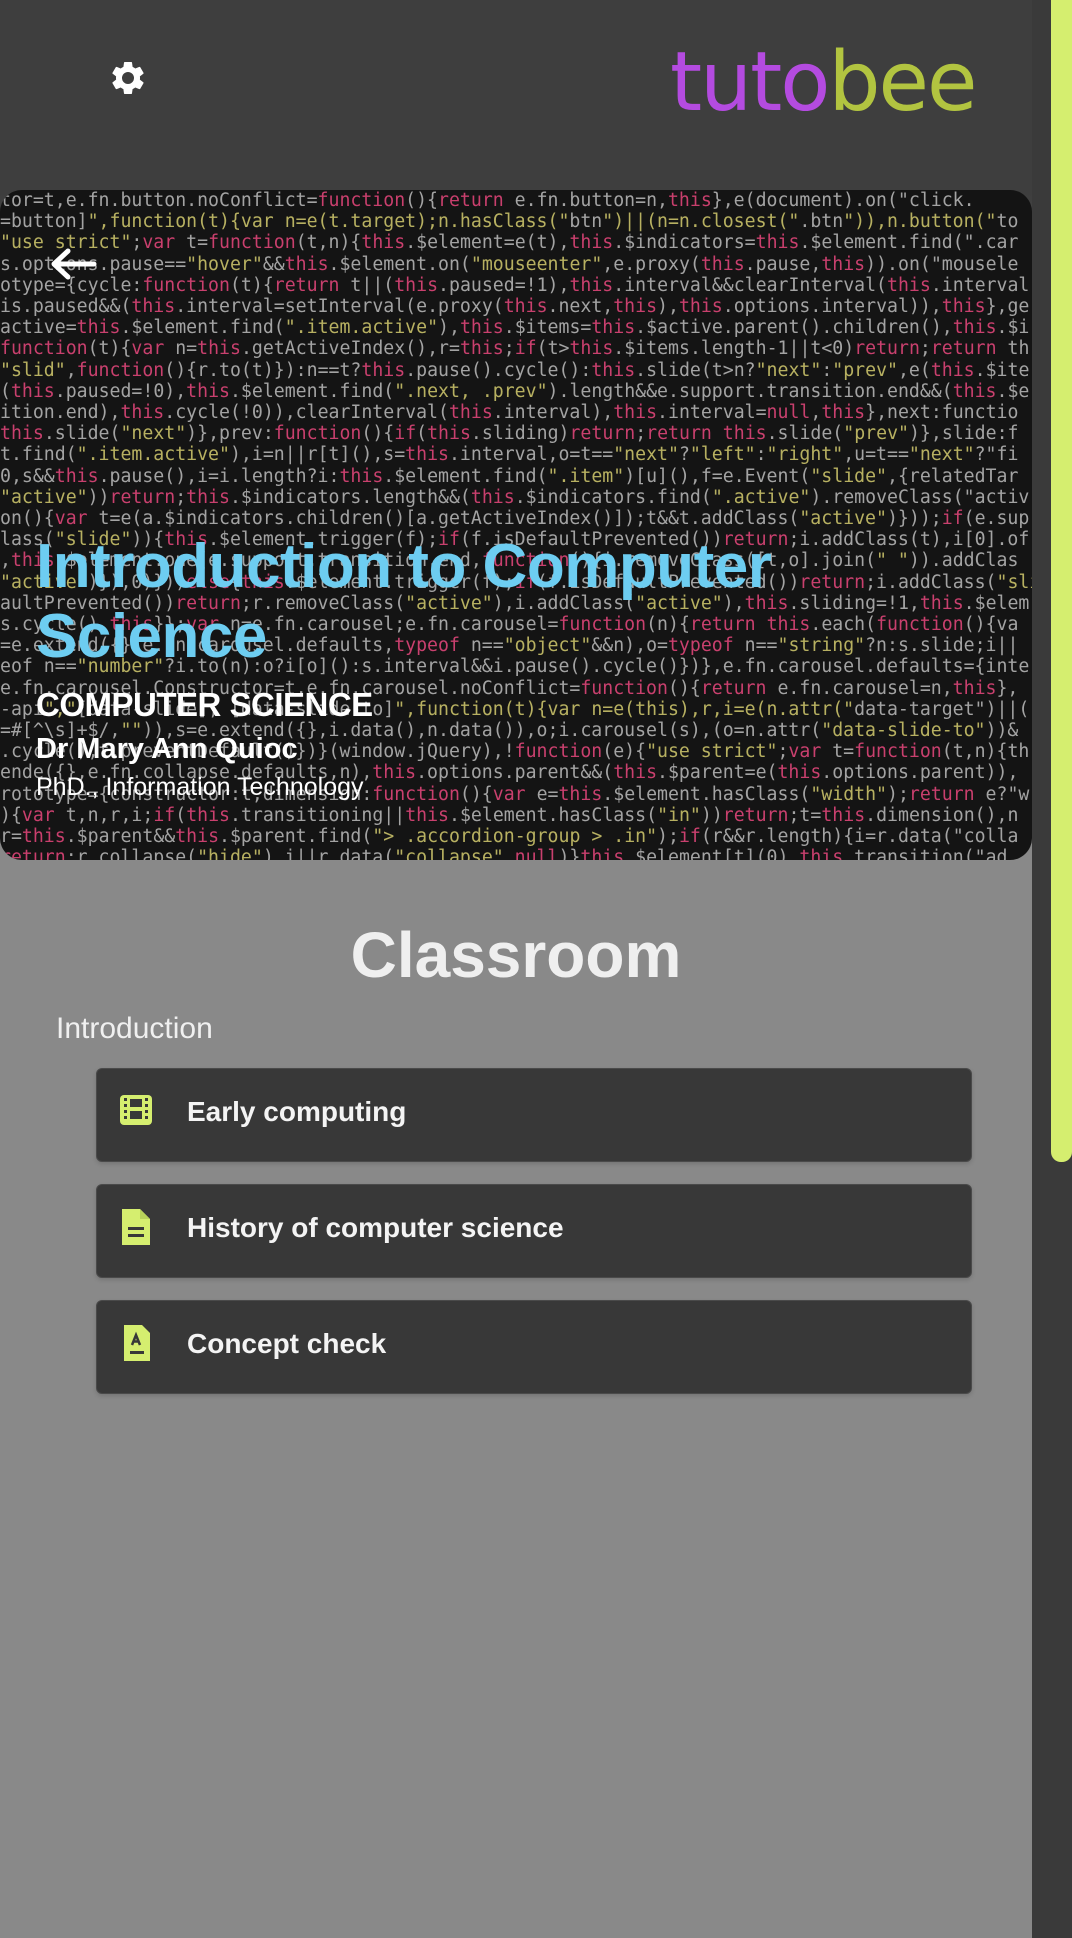 Image resolution: width=1072 pixels, height=1938 pixels. Describe the element at coordinates (902, 82) in the screenshot. I see `logo-text-bee: bee` at that location.